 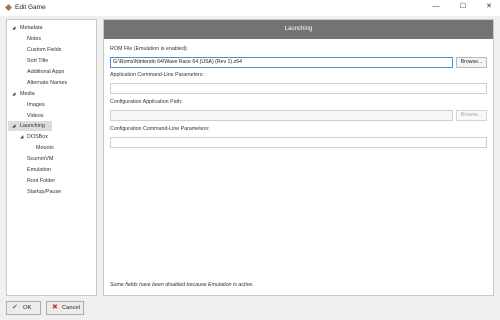 I want to click on tree-item-additional-apps: Additional Apps, so click(x=45, y=72).